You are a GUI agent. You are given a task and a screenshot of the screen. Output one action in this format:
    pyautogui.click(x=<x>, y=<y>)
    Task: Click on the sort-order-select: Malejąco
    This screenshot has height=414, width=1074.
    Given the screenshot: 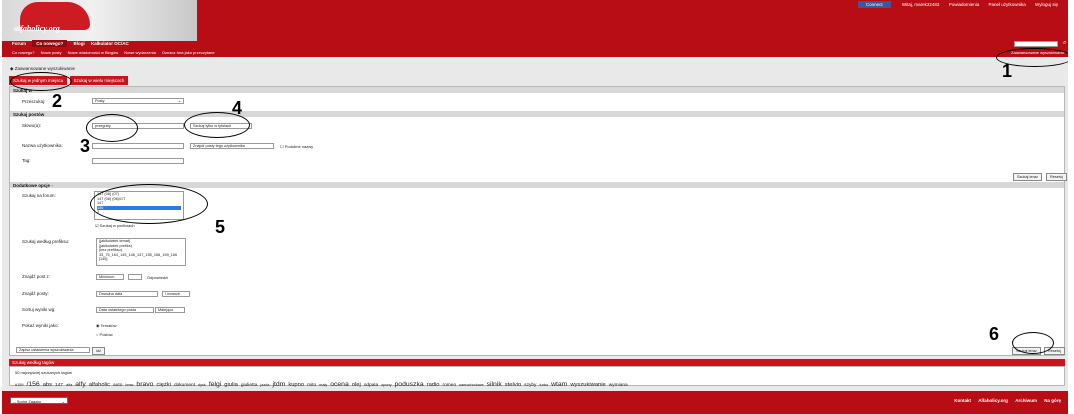 What is the action you would take?
    pyautogui.click(x=170, y=310)
    